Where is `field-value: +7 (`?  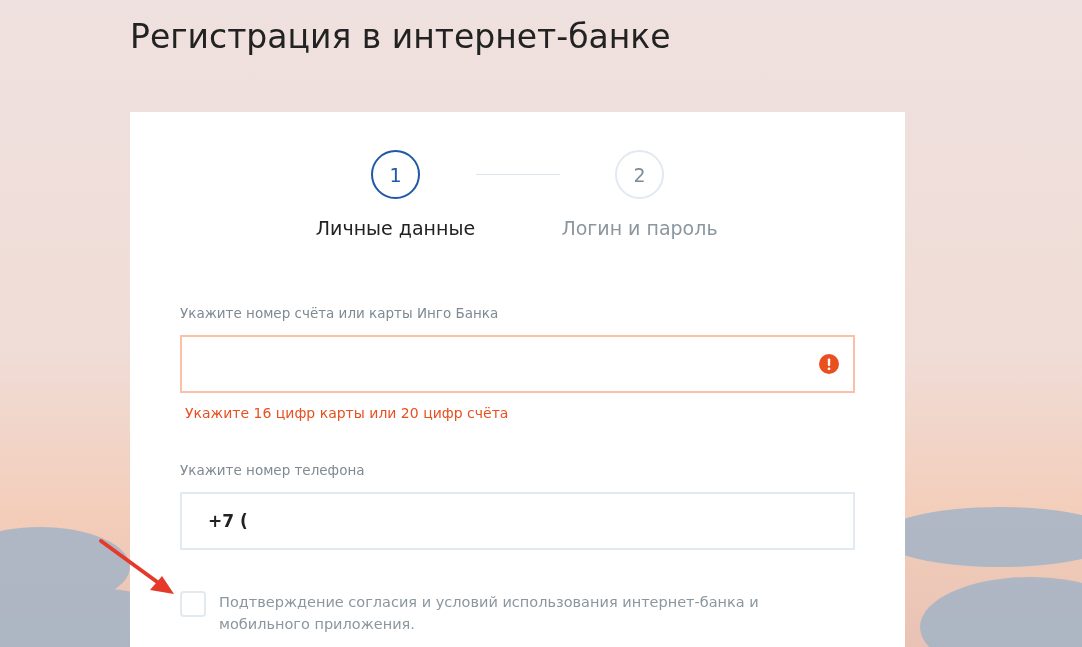
field-value: +7 ( is located at coordinates (228, 521).